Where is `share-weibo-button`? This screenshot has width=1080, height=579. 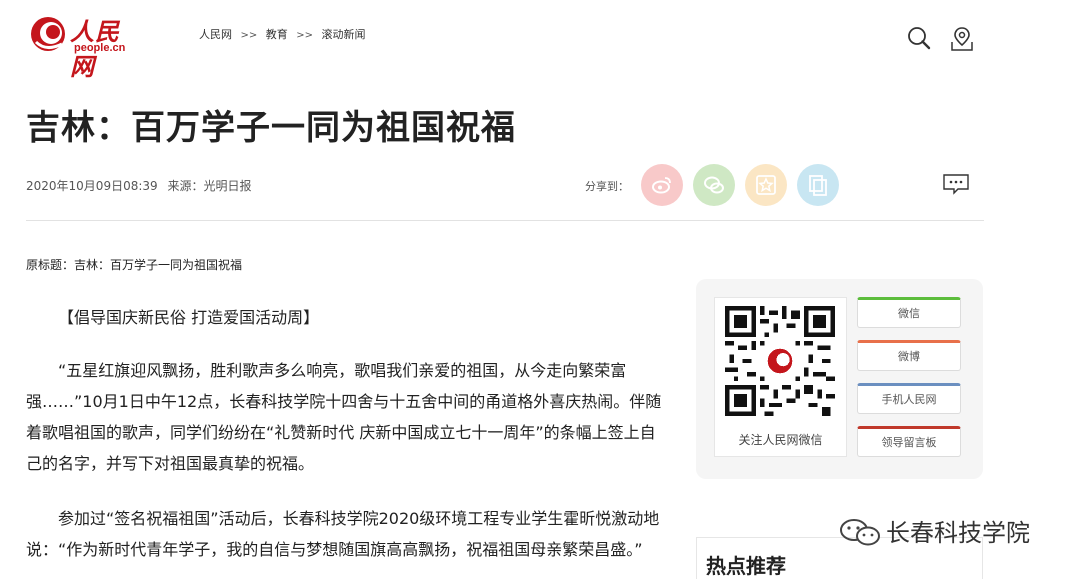 share-weibo-button is located at coordinates (662, 185).